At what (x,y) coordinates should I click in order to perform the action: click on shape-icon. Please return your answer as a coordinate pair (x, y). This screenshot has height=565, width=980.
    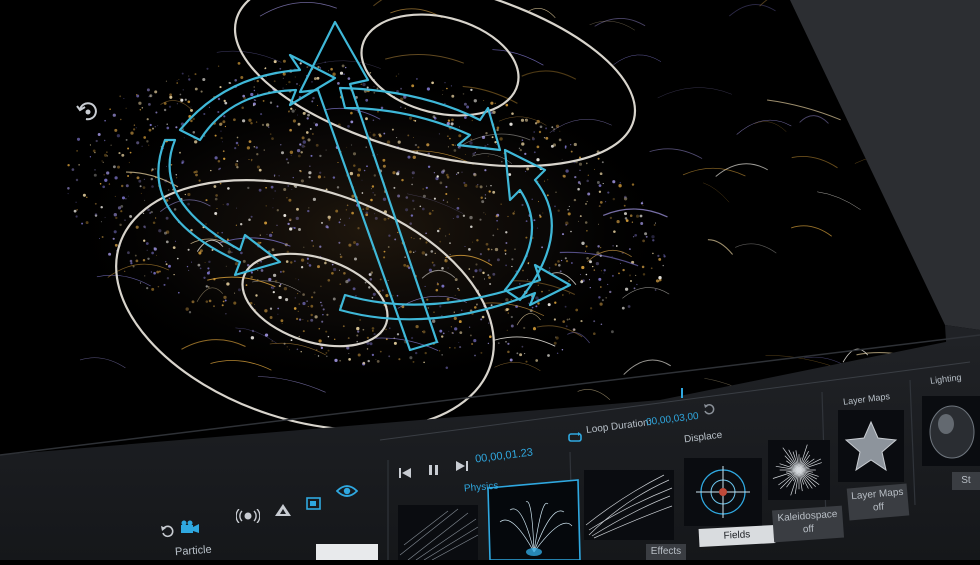
    Looking at the image, I should click on (283, 510).